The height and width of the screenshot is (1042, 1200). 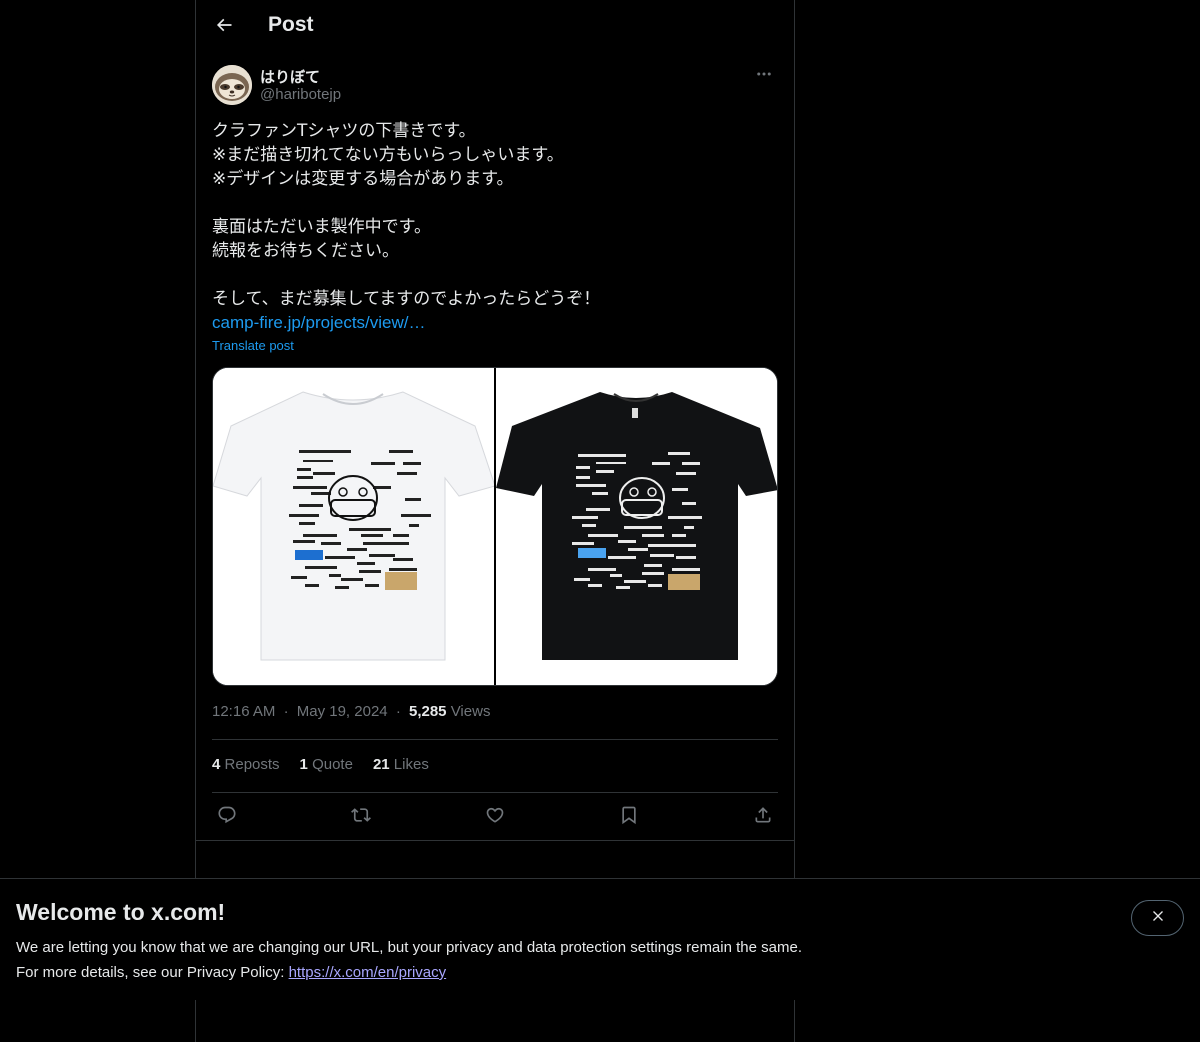 What do you see at coordinates (363, 179) in the screenshot?
I see `post-text-line: ※デザインは変更する場合があります。` at bounding box center [363, 179].